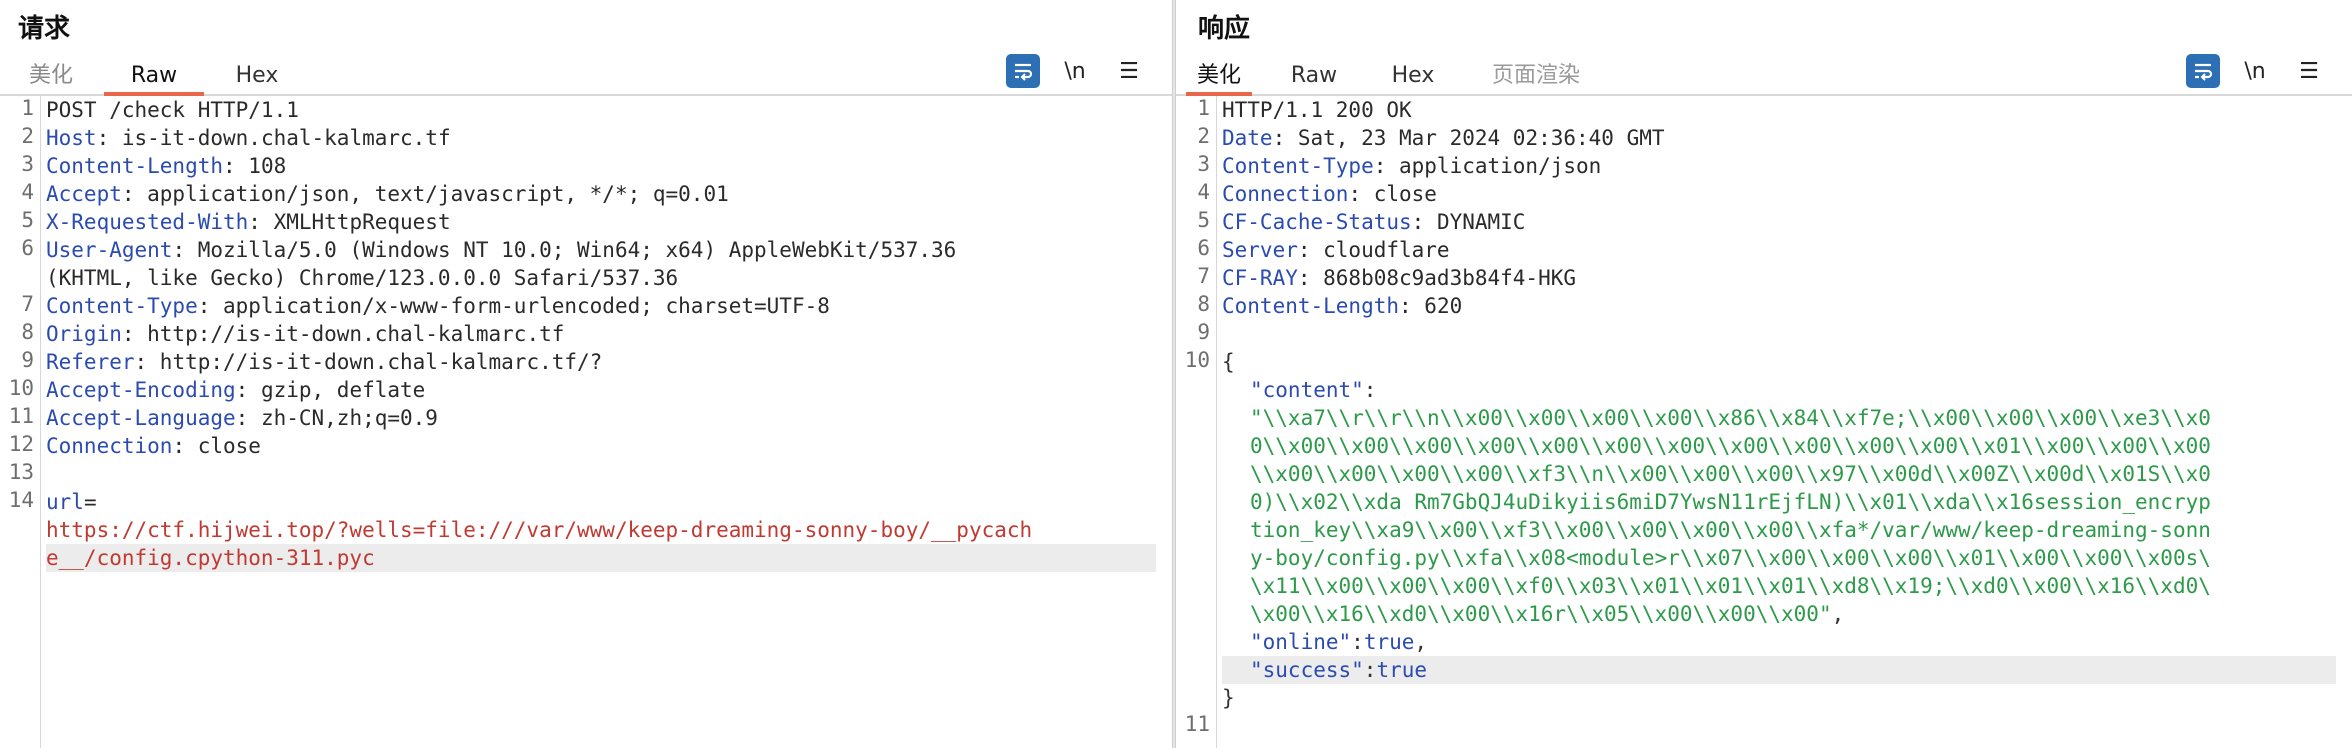  I want to click on header-key: X-Requested-With, so click(147, 222).